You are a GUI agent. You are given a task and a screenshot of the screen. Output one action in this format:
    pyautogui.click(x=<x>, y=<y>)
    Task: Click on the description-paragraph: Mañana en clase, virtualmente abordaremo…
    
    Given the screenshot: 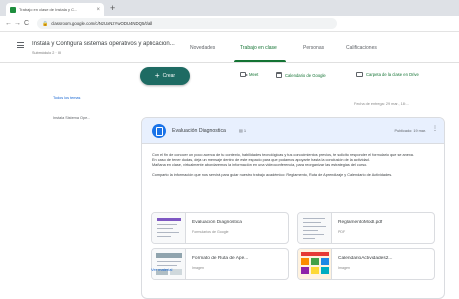 What is the action you would take?
    pyautogui.click(x=260, y=165)
    